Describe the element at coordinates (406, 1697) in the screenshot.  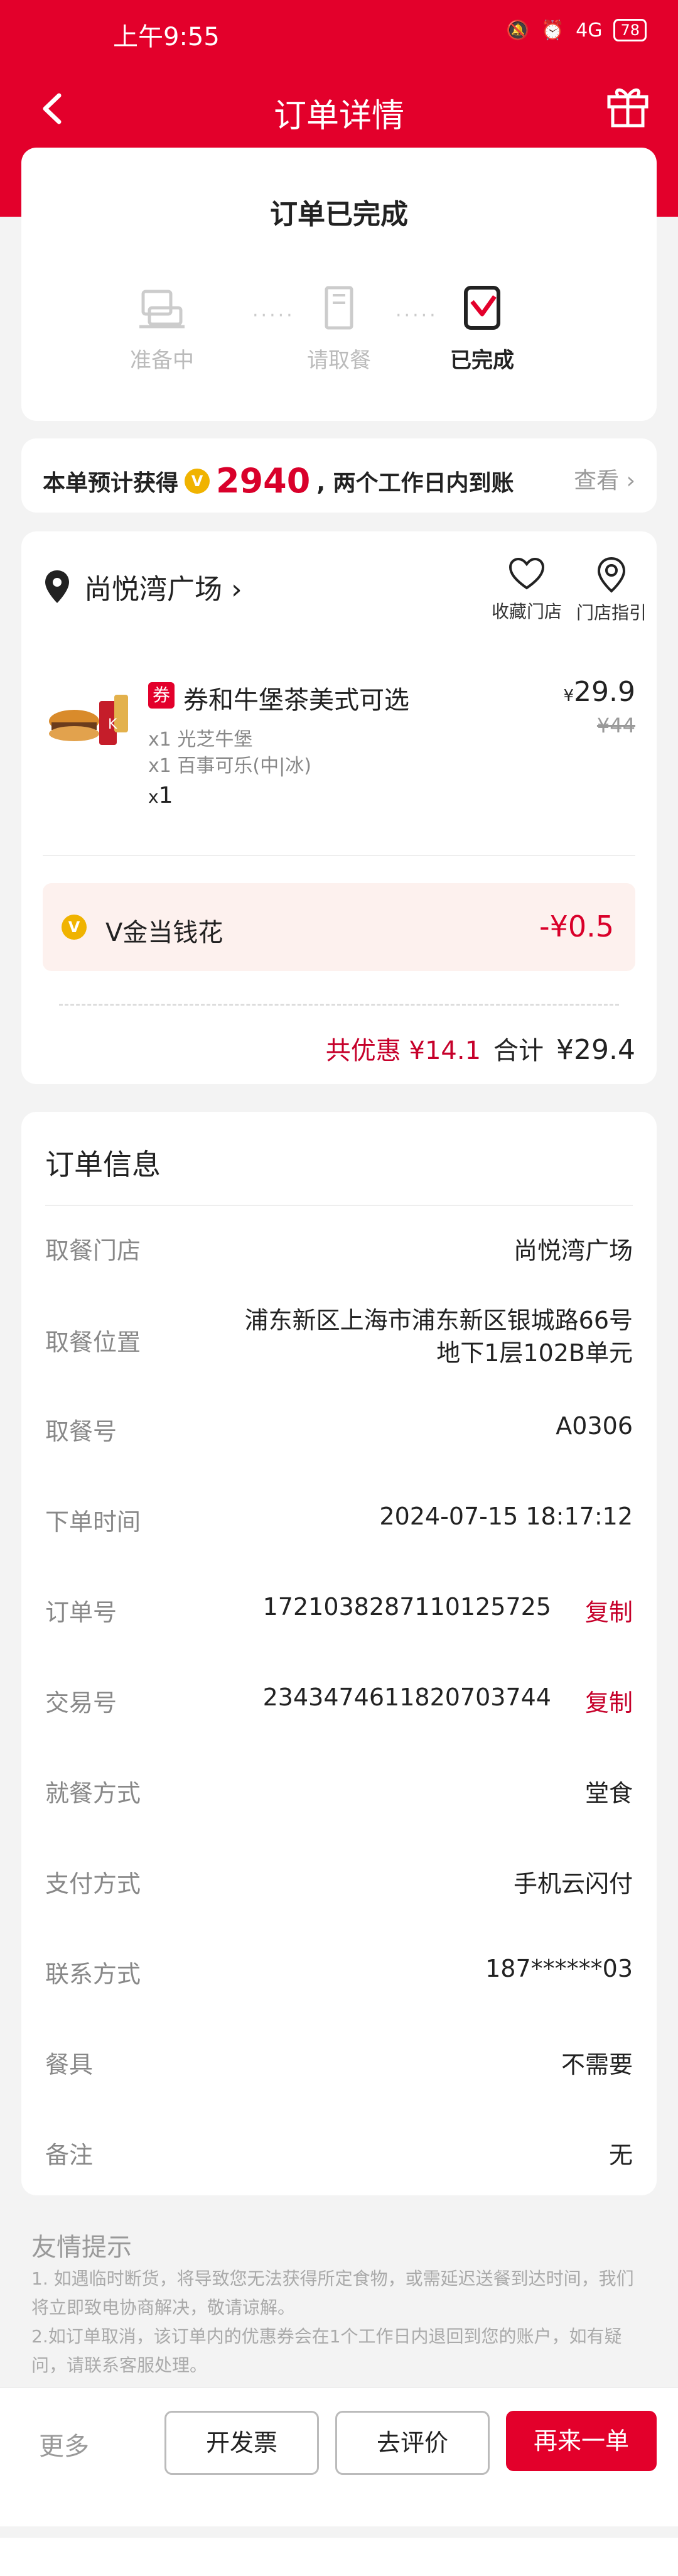
I see `info-value: 2343474611820703744` at that location.